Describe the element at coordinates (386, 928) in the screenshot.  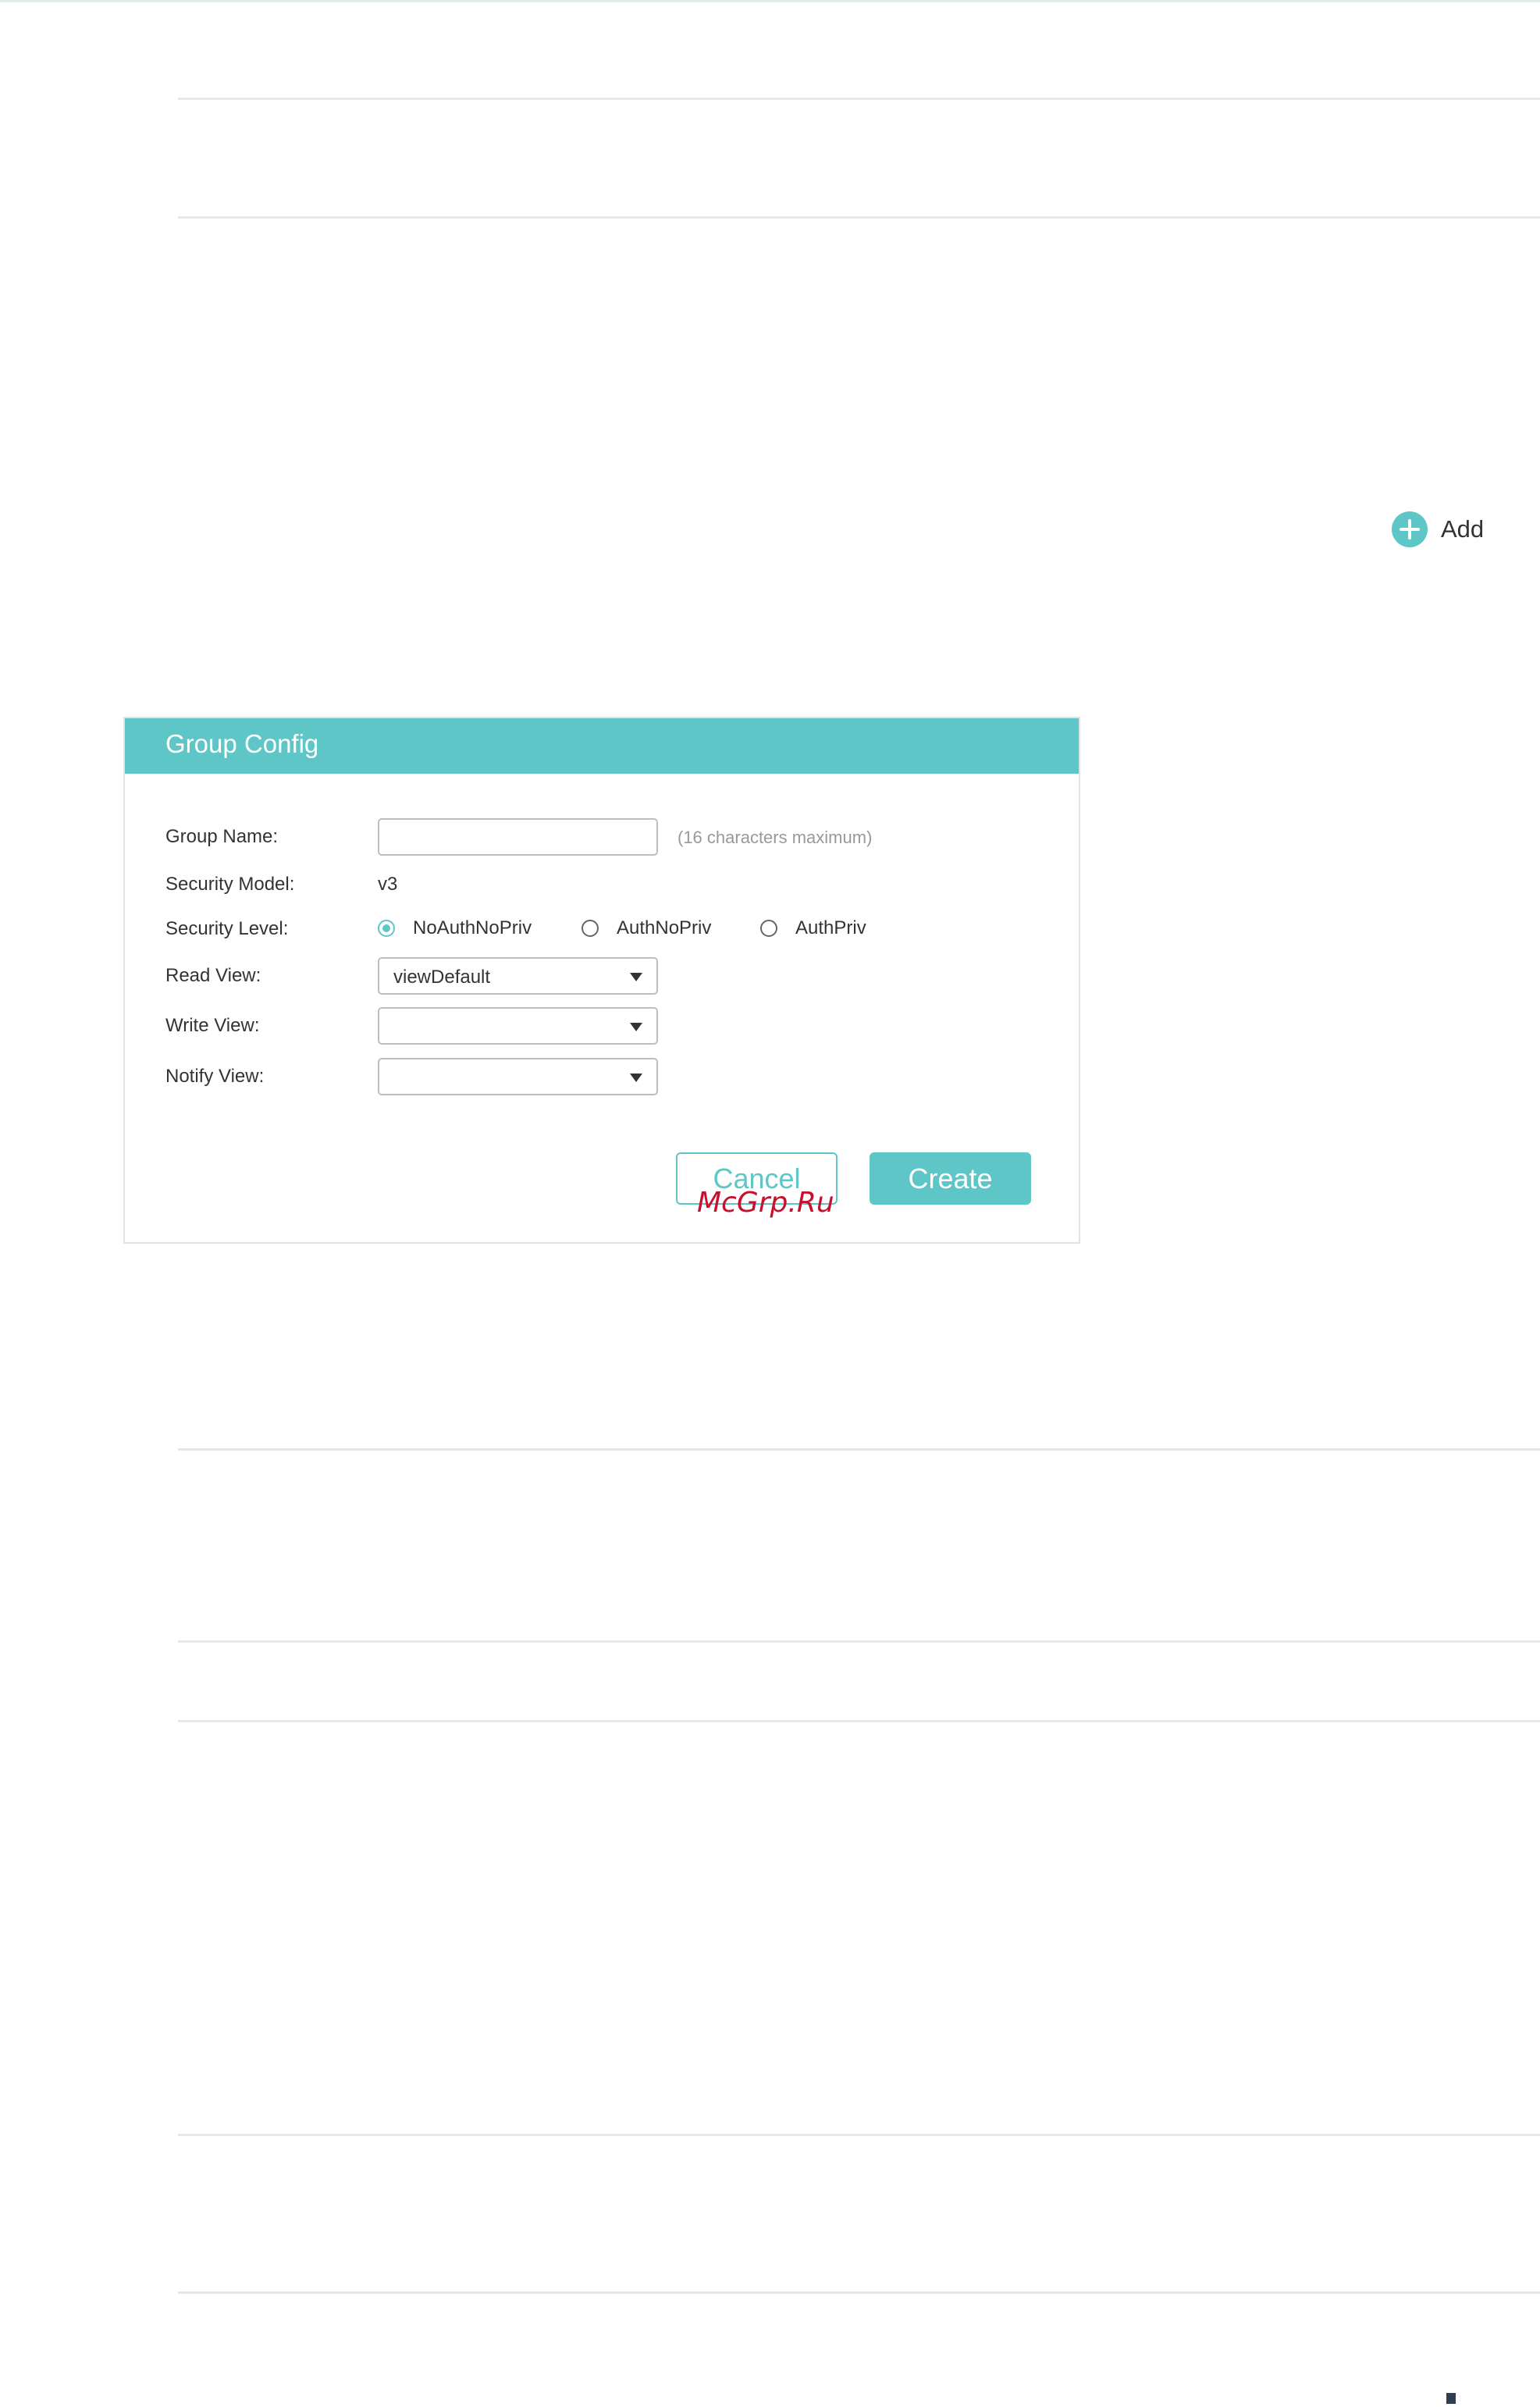
I see `radio-checked-icon` at that location.